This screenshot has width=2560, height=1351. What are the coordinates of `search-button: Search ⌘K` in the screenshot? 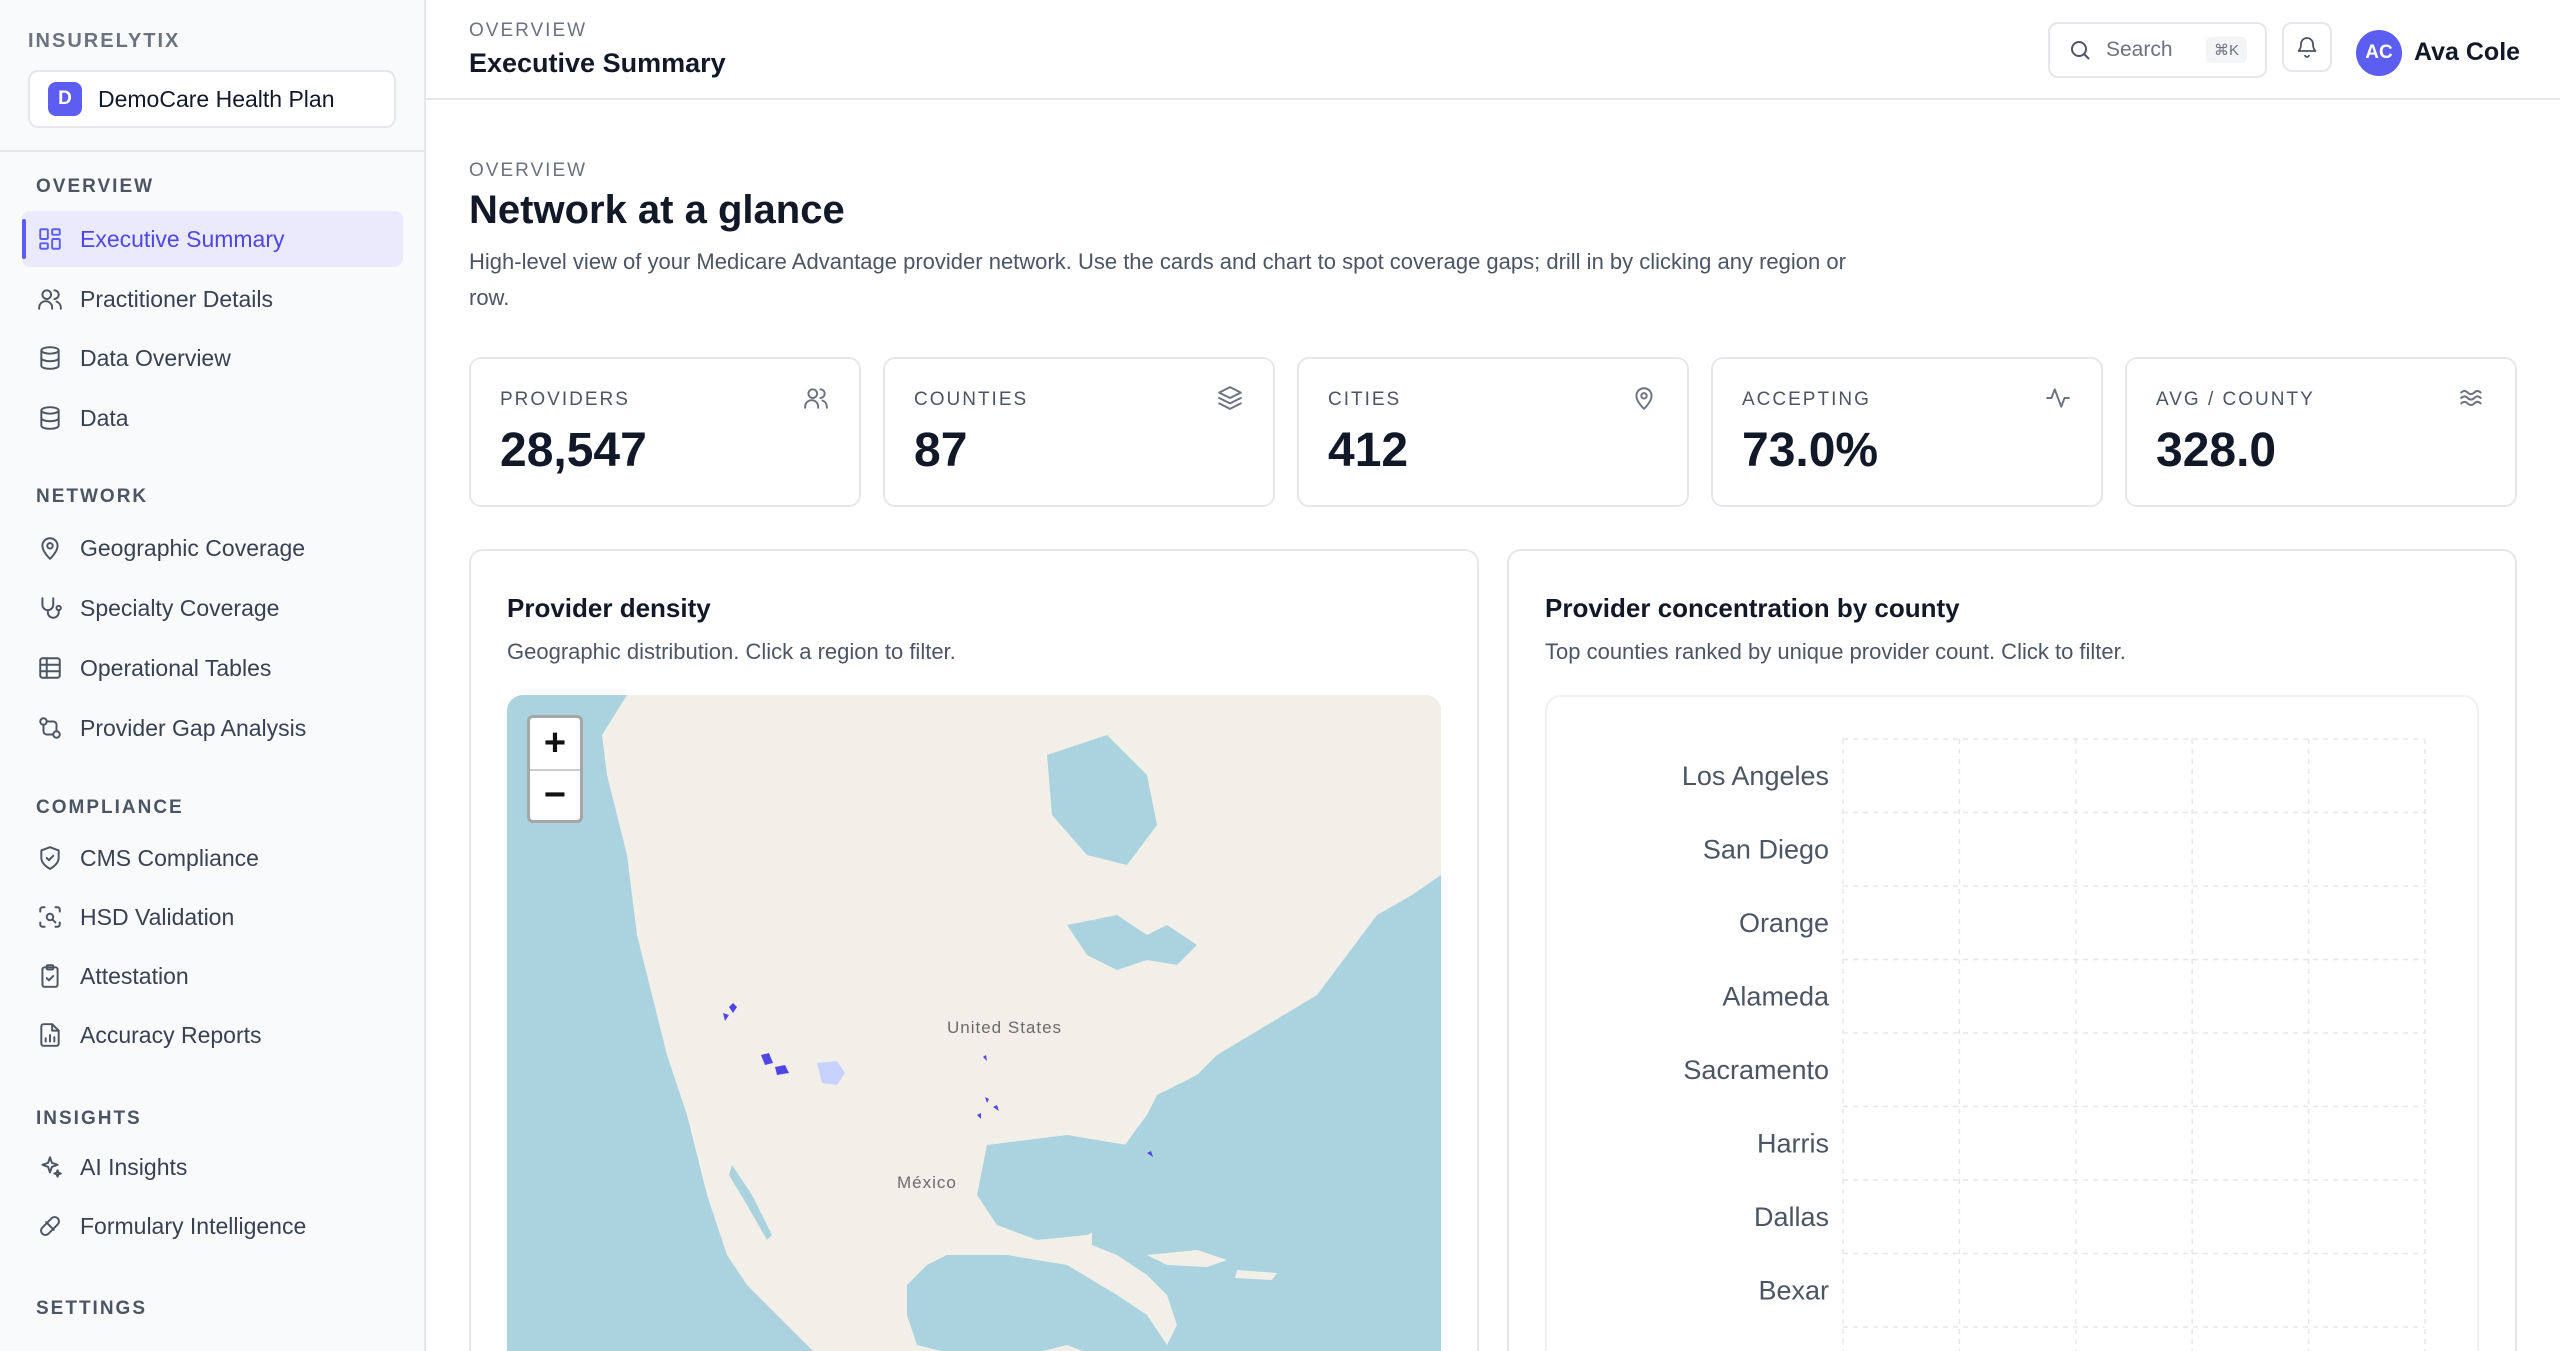 It's located at (2157, 50).